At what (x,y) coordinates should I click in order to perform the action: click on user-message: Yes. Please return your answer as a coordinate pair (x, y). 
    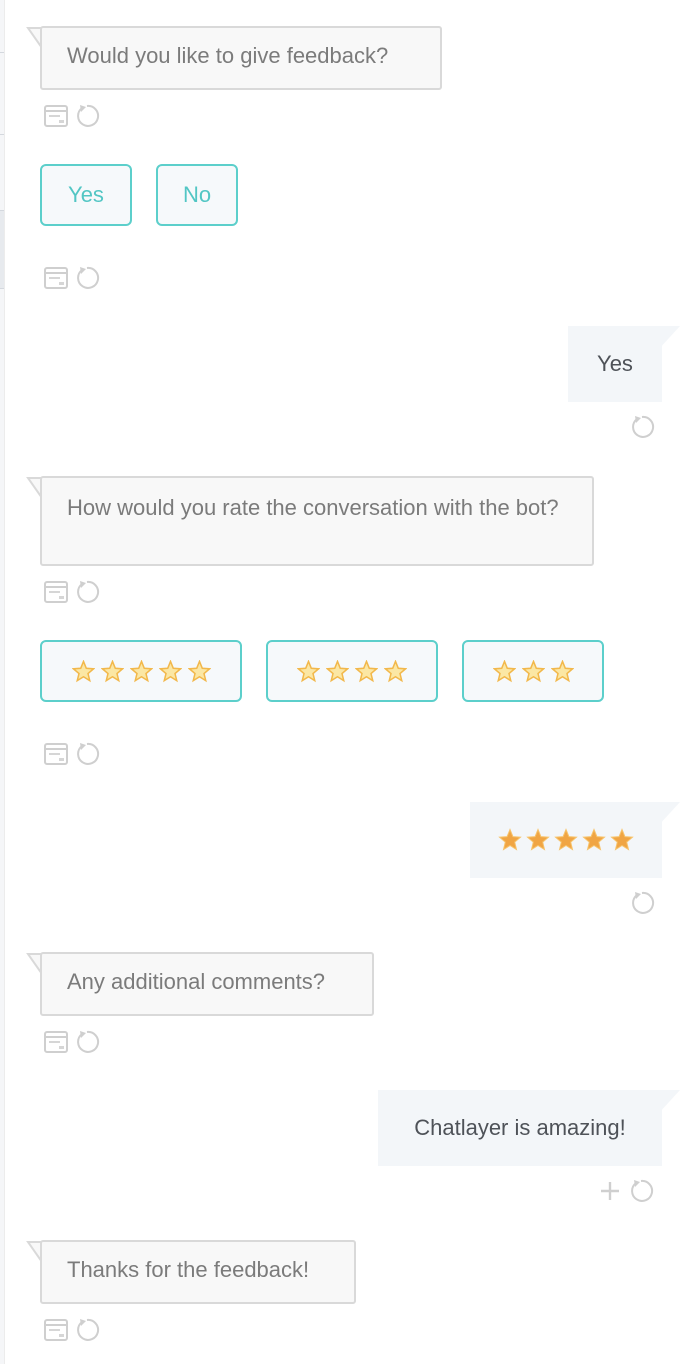
    Looking at the image, I should click on (624, 364).